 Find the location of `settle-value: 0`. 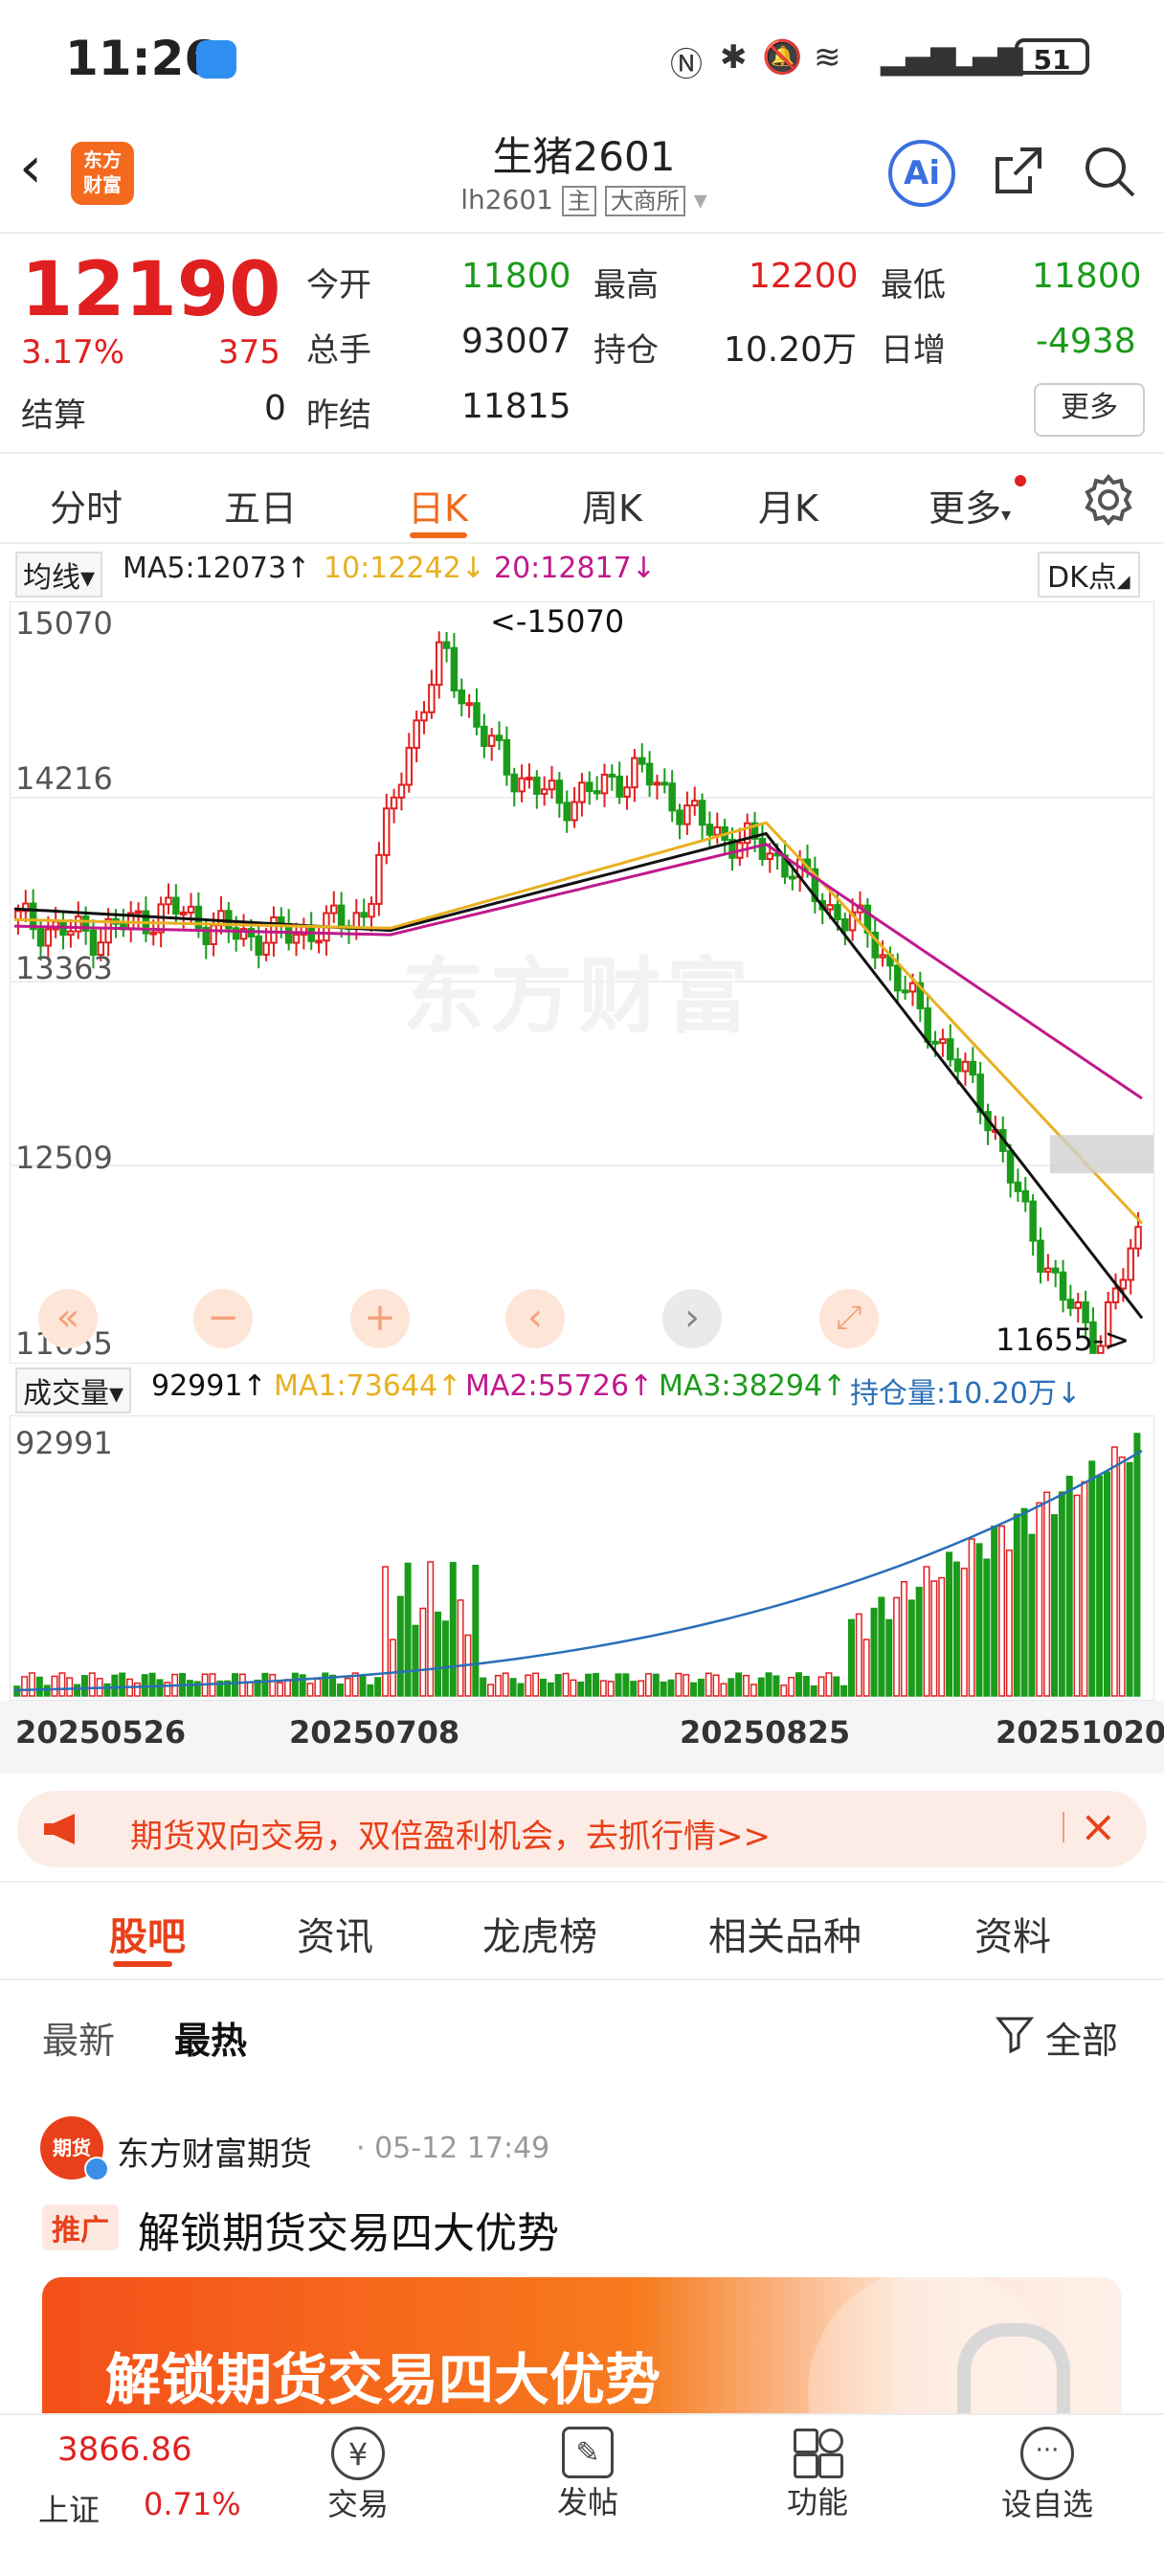

settle-value: 0 is located at coordinates (275, 408).